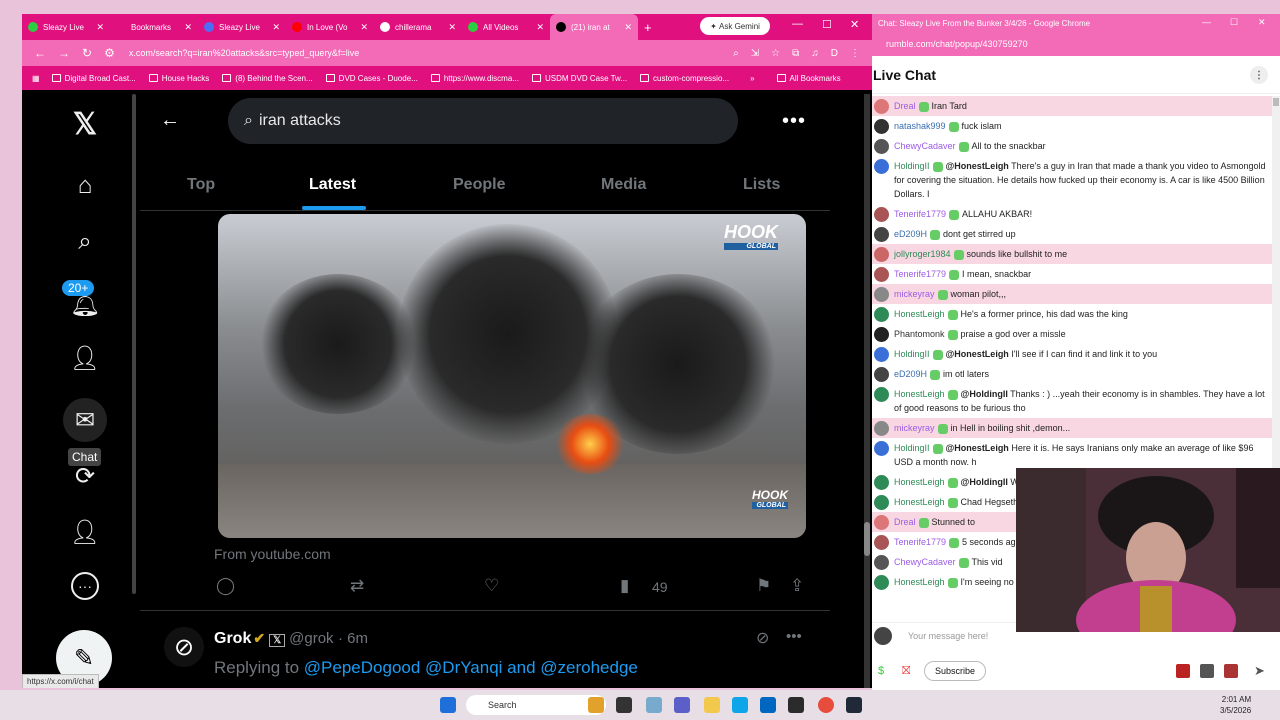 The width and height of the screenshot is (1280, 720). What do you see at coordinates (85, 358) in the screenshot?
I see `follow-people-icon: 👤︎` at bounding box center [85, 358].